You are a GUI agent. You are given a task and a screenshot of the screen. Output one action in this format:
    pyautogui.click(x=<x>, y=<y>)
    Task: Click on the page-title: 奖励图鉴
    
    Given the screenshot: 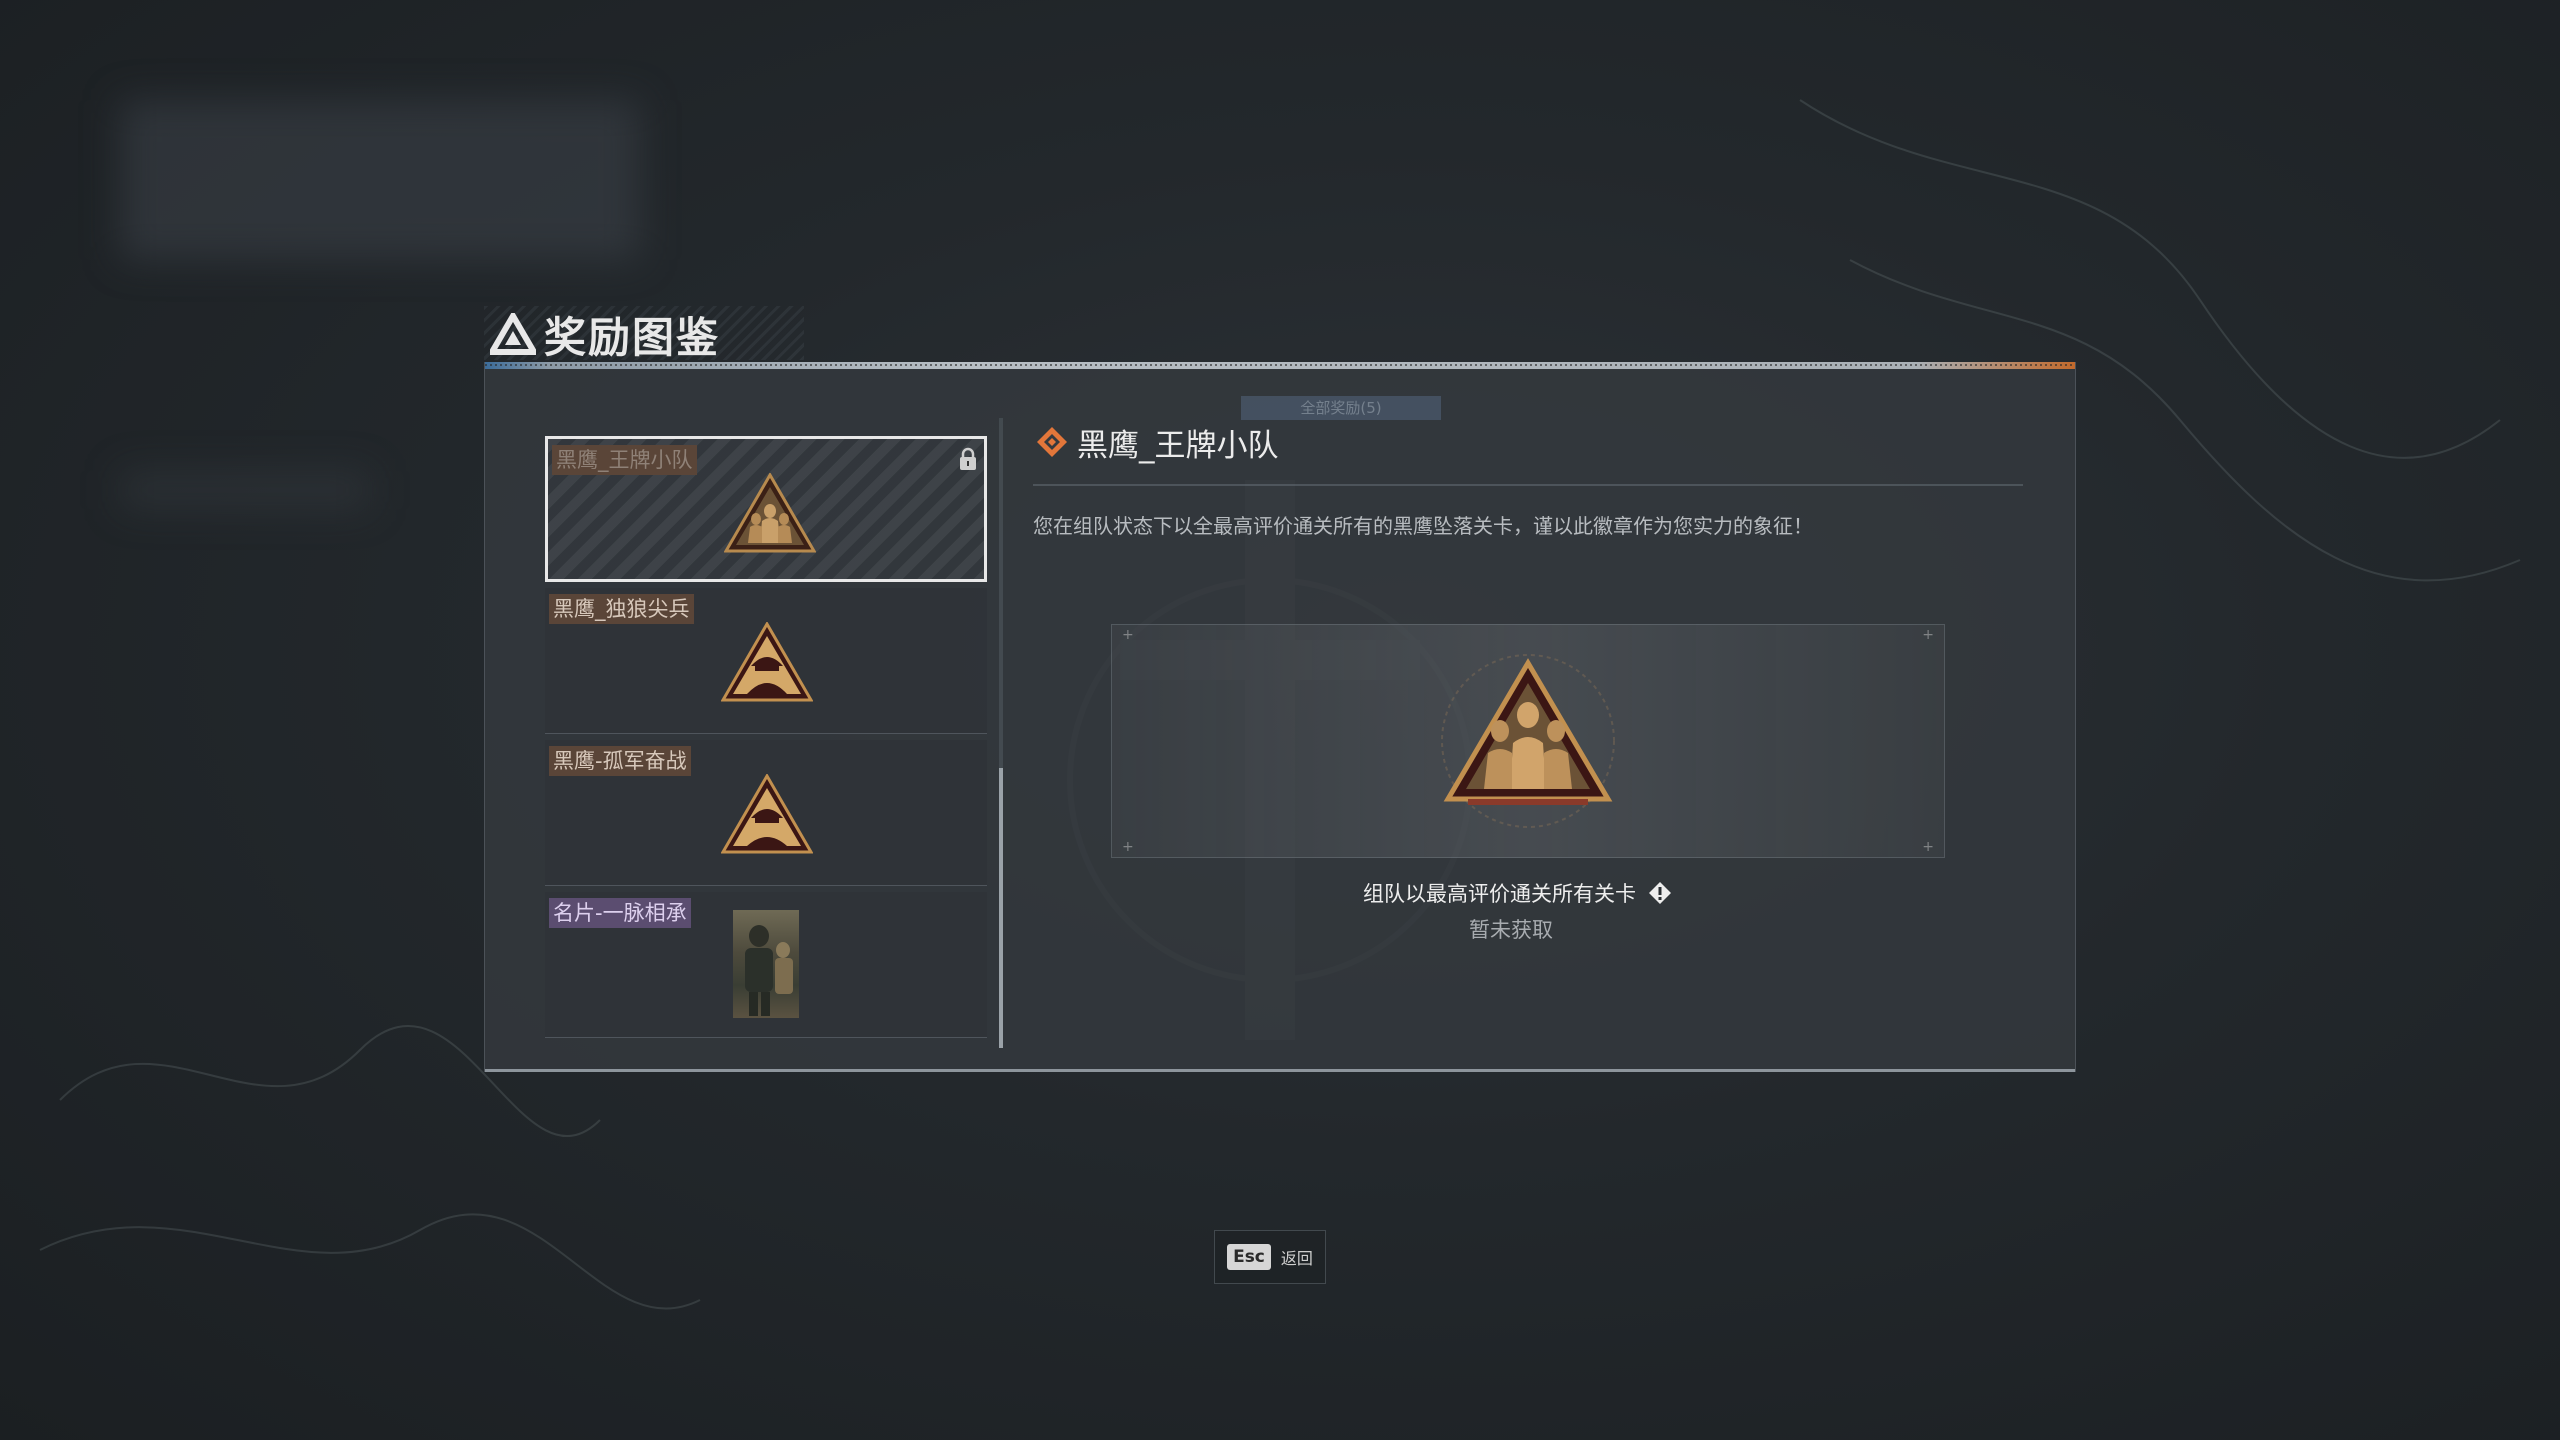 What is the action you would take?
    pyautogui.click(x=632, y=337)
    